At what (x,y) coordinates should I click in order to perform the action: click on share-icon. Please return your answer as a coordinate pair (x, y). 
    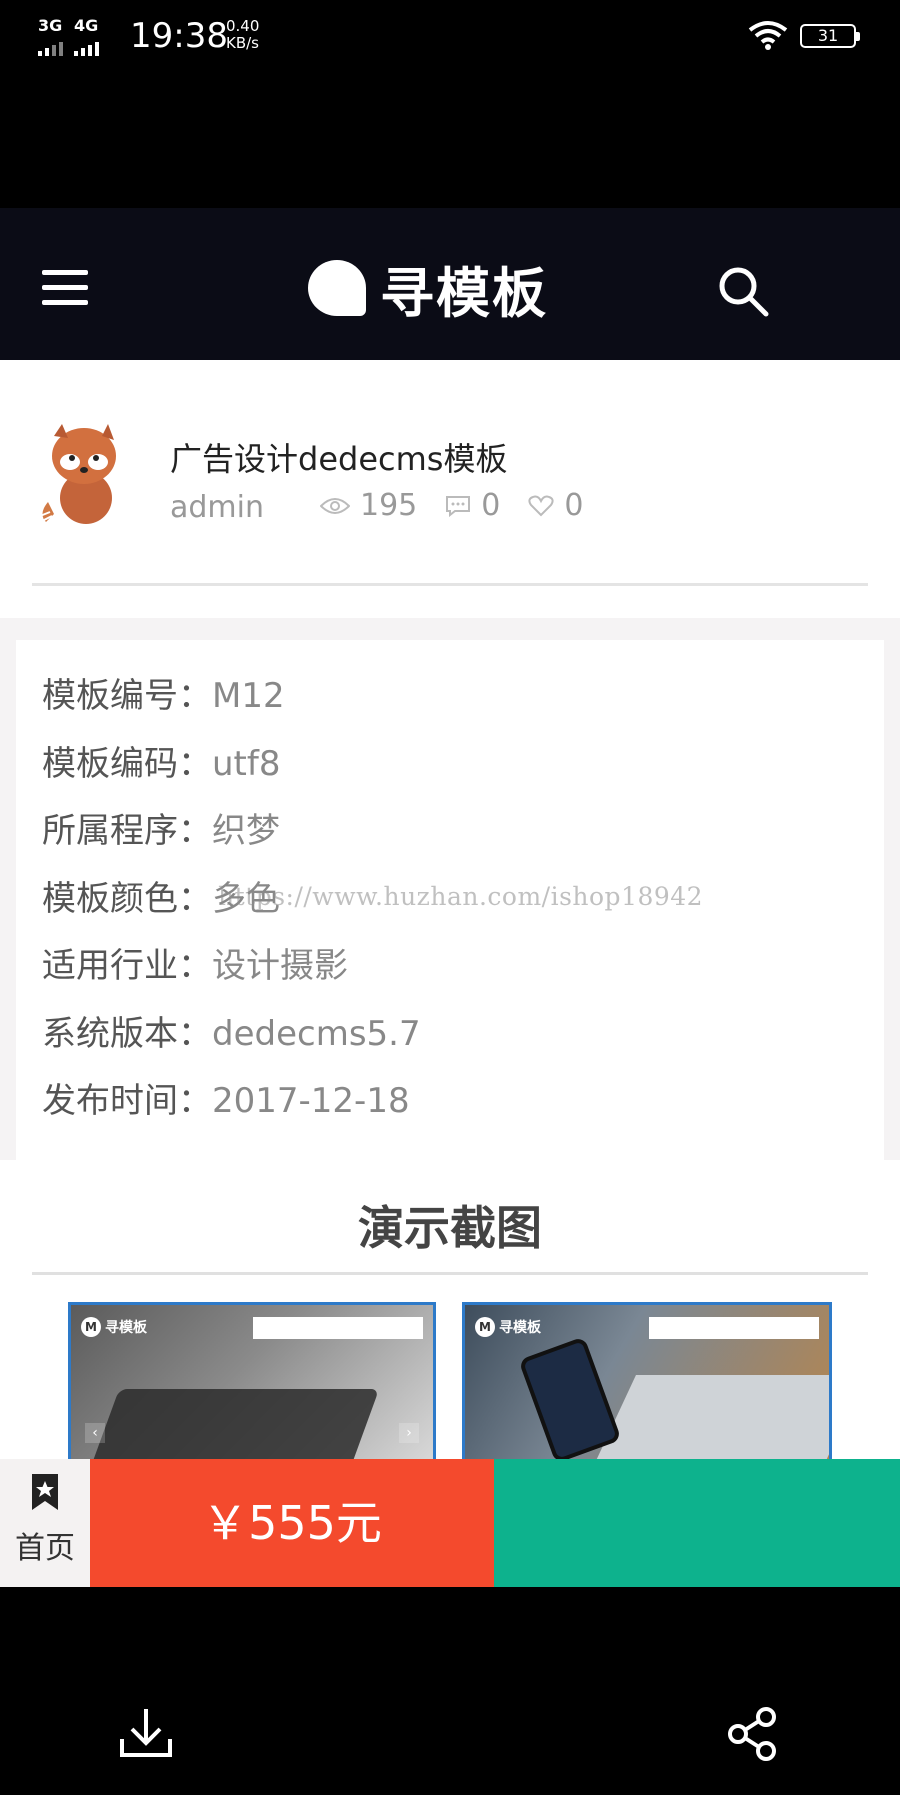
    Looking at the image, I should click on (752, 1734).